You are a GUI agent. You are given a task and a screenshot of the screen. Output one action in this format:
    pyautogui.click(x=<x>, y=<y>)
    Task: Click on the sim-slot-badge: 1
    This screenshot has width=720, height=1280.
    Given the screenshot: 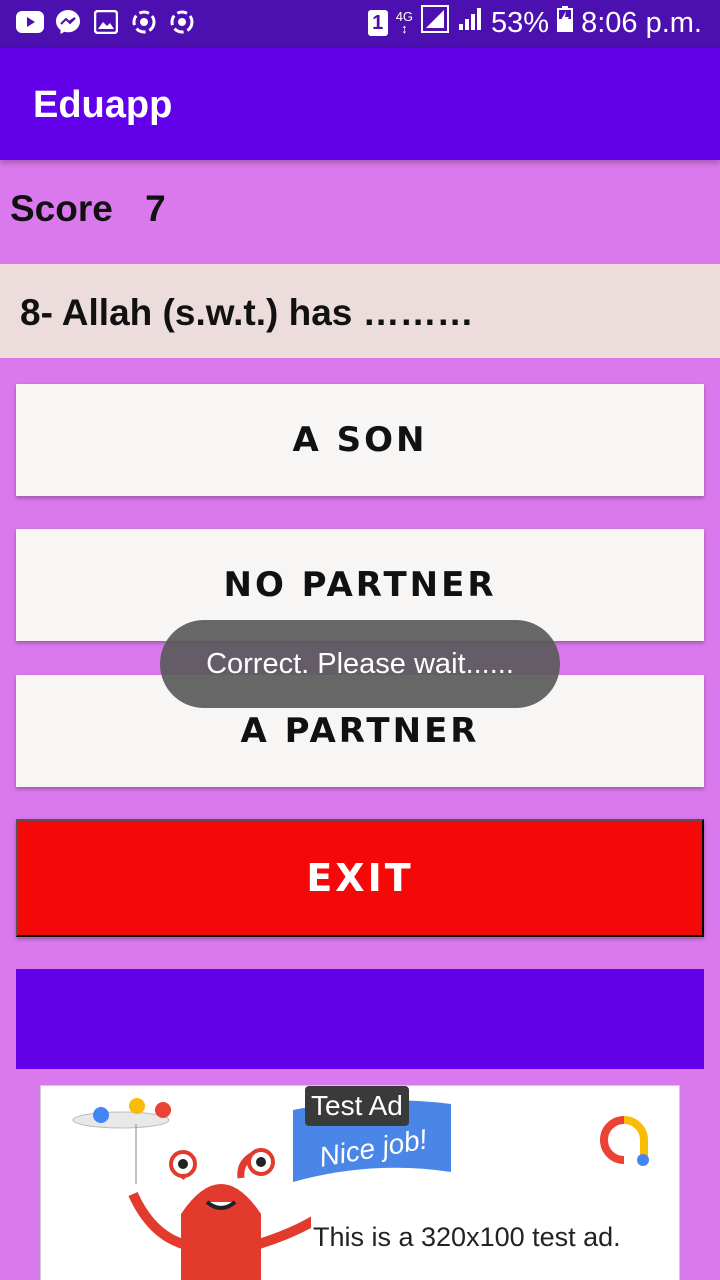 What is the action you would take?
    pyautogui.click(x=377, y=23)
    